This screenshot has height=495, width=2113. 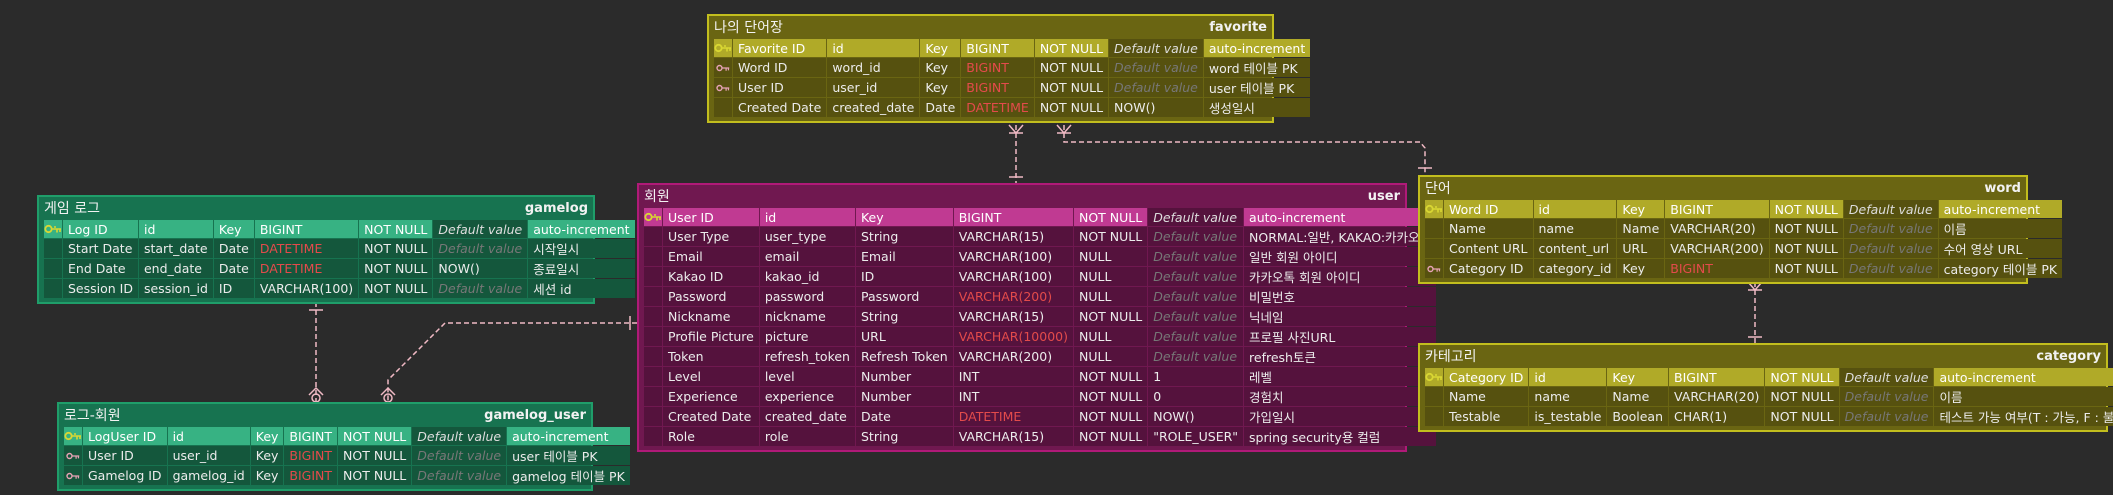 I want to click on column-physical-name: name, so click(x=1575, y=228).